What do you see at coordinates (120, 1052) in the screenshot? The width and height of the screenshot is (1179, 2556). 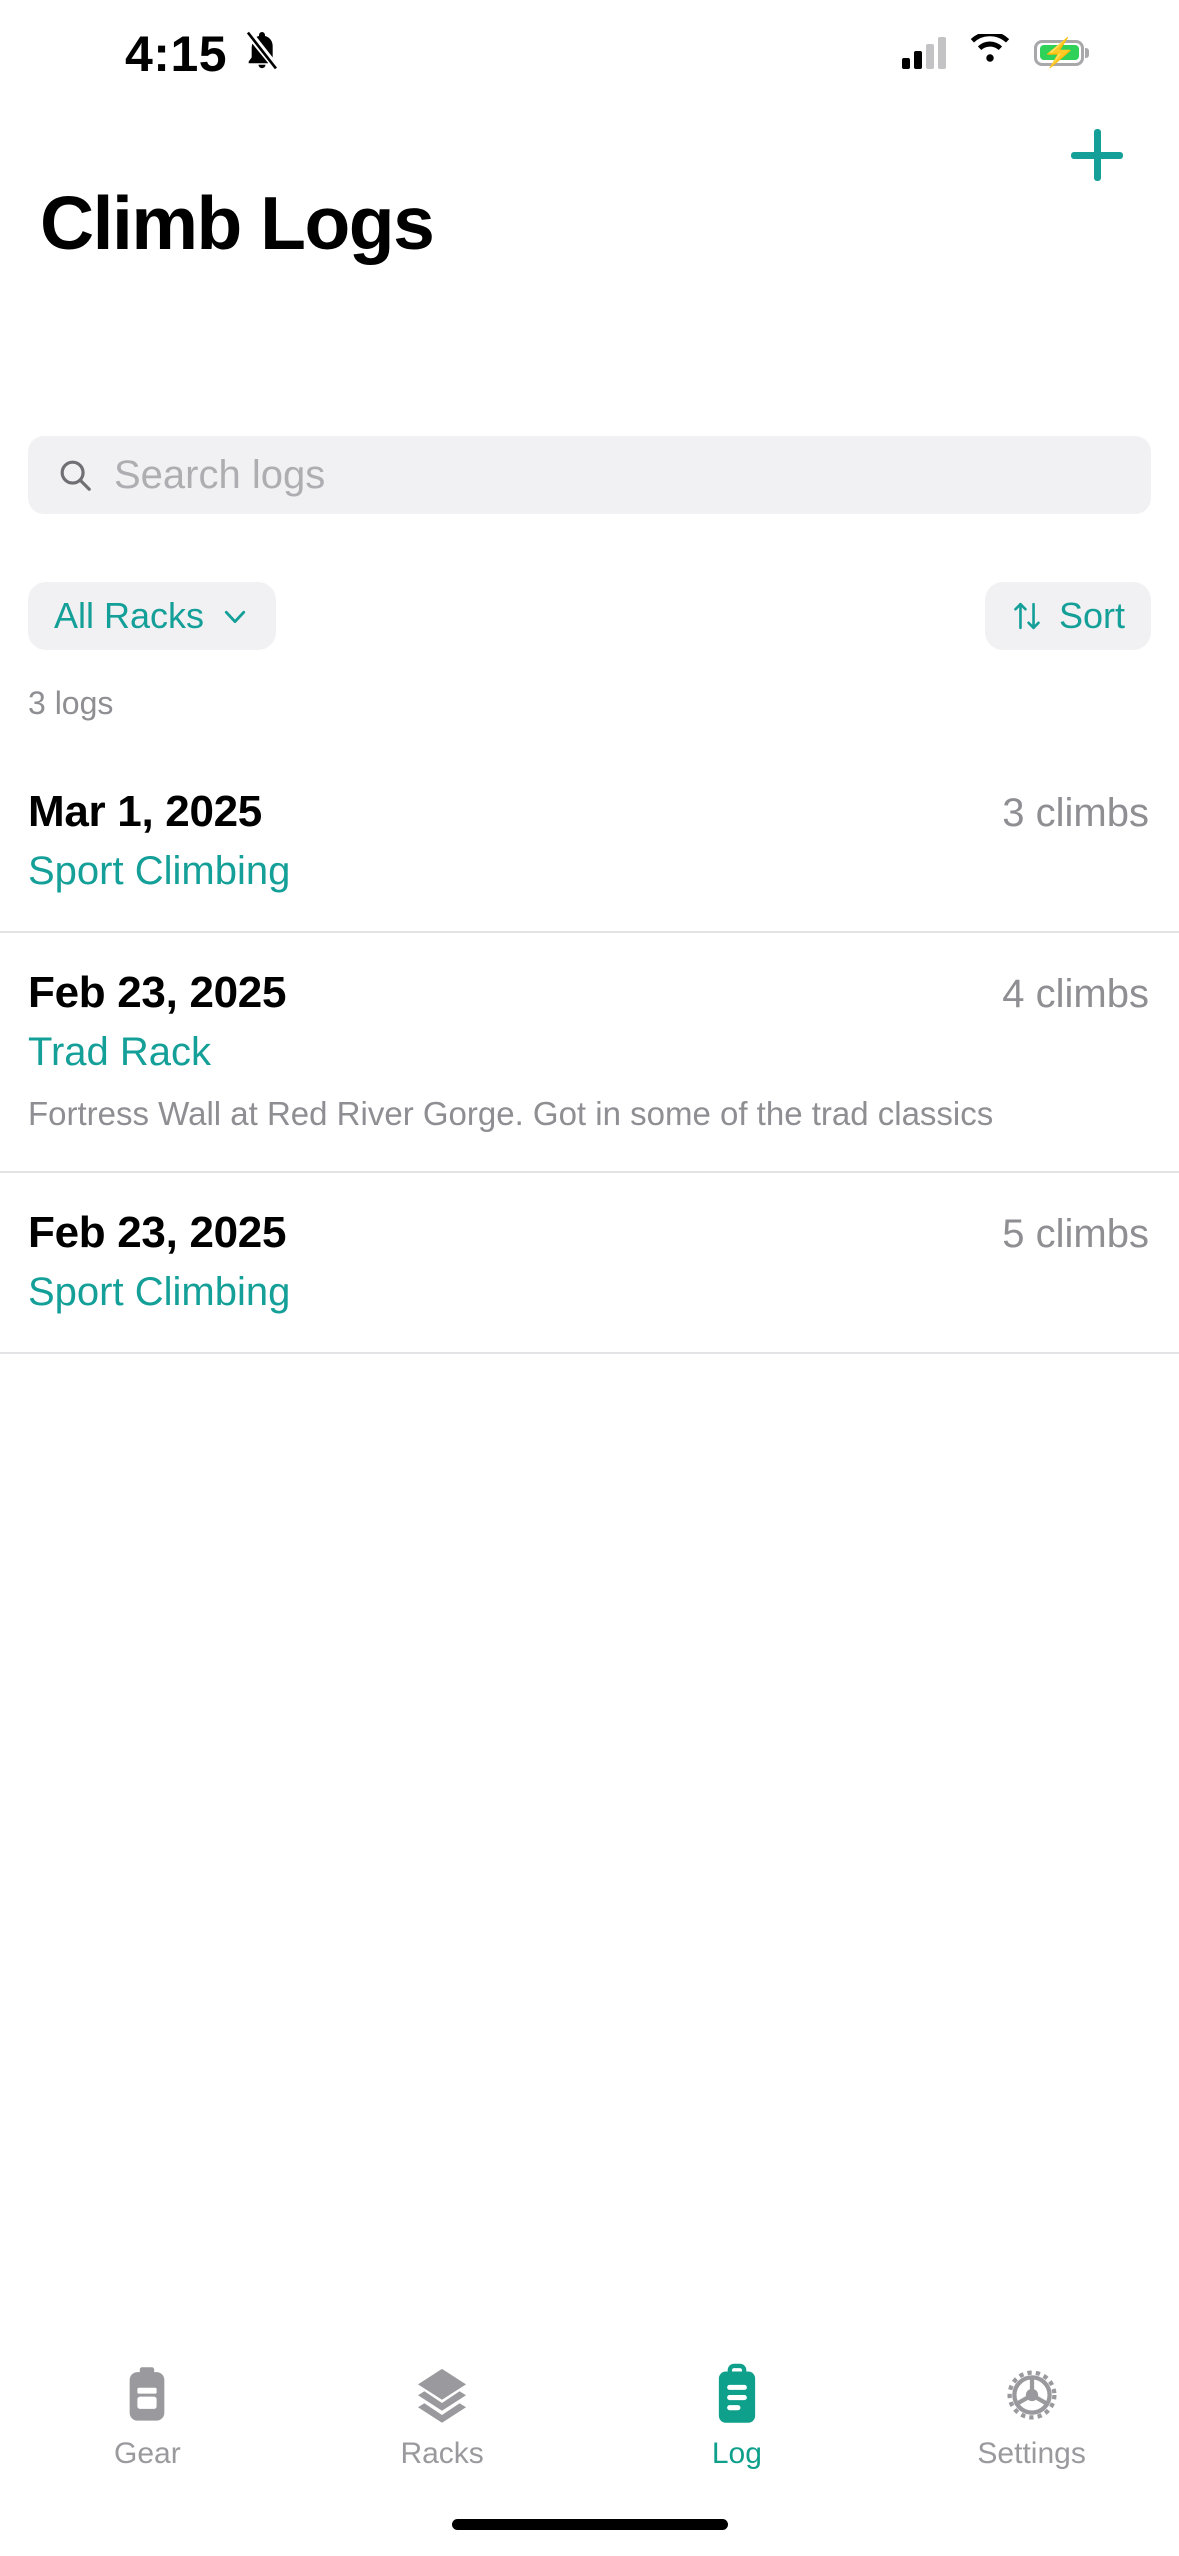 I see `log-rack-name: Trad Rack` at bounding box center [120, 1052].